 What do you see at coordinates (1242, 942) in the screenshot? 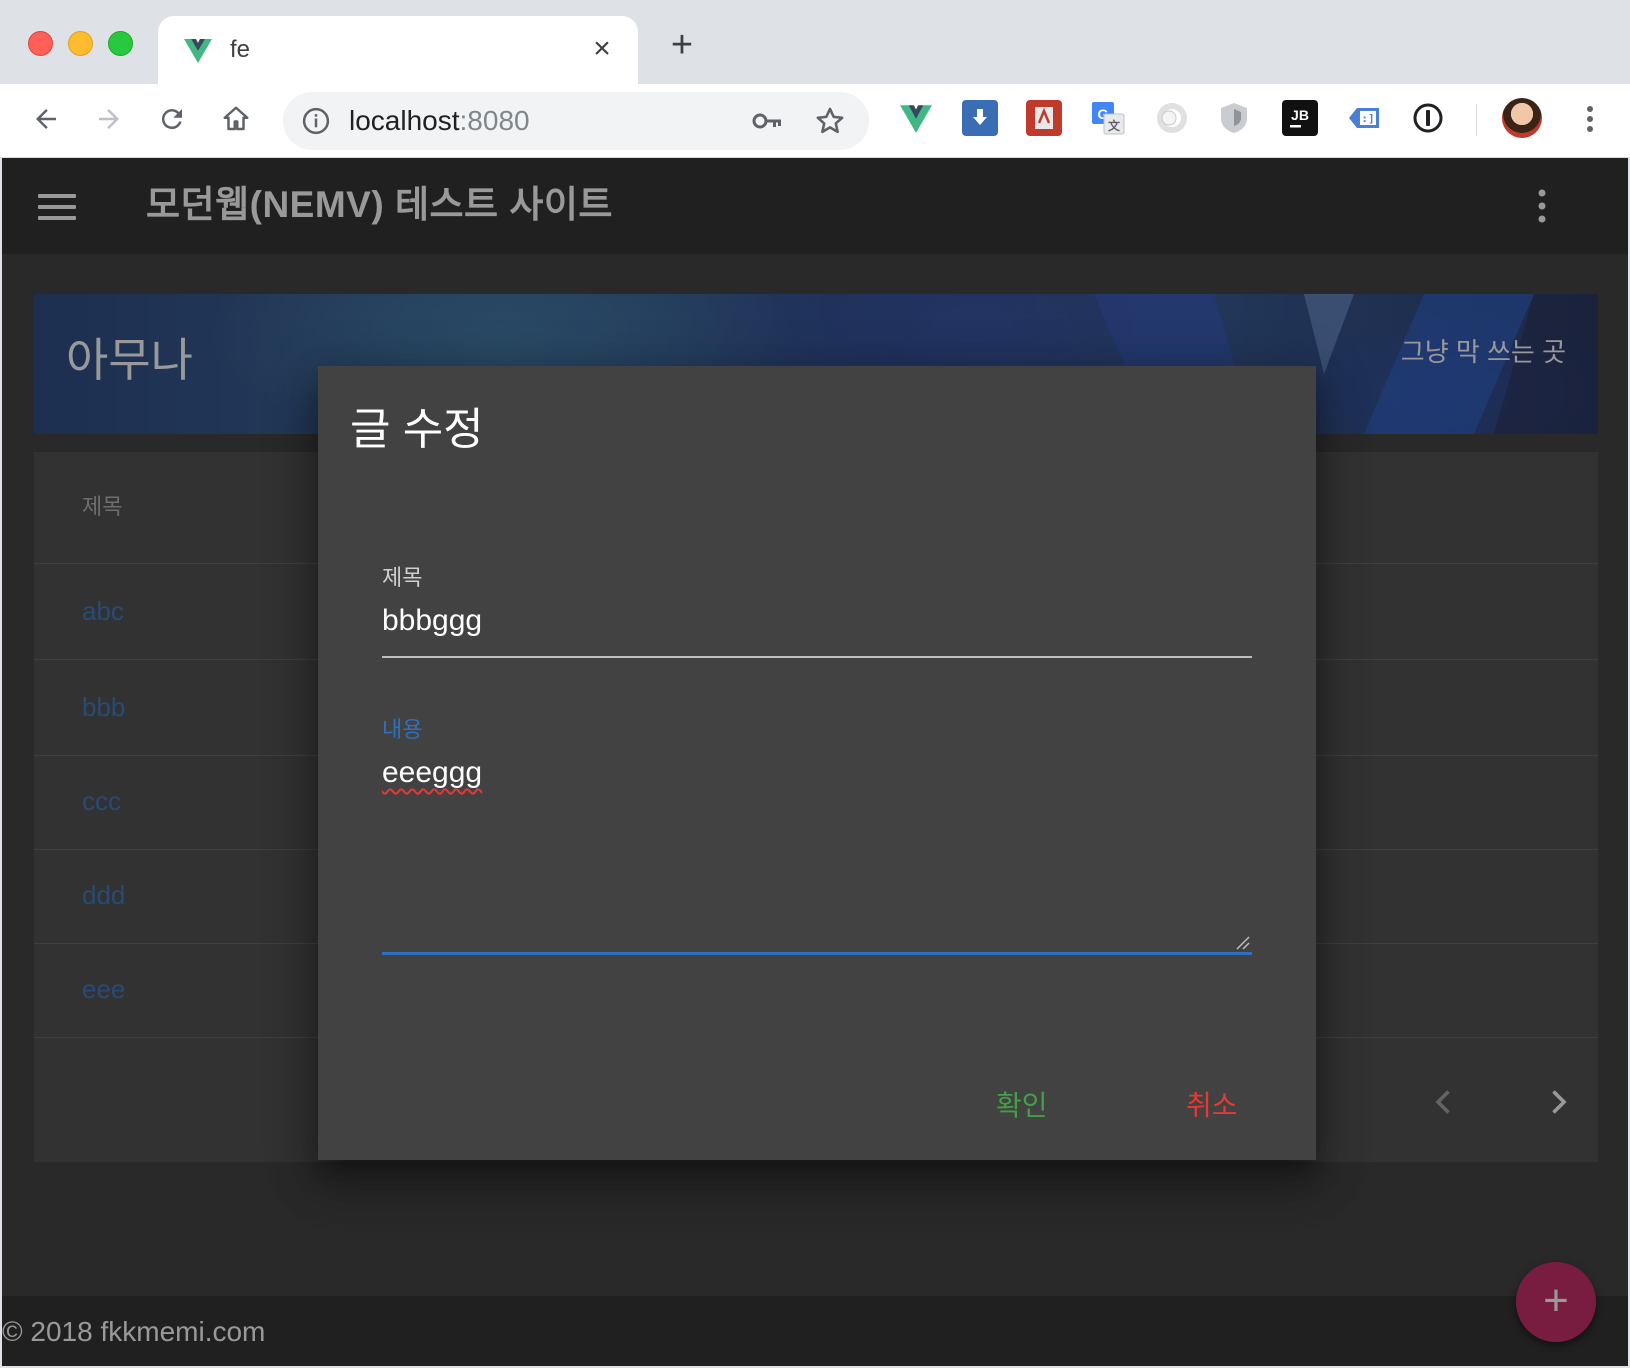
I see `resize-handle-icon` at bounding box center [1242, 942].